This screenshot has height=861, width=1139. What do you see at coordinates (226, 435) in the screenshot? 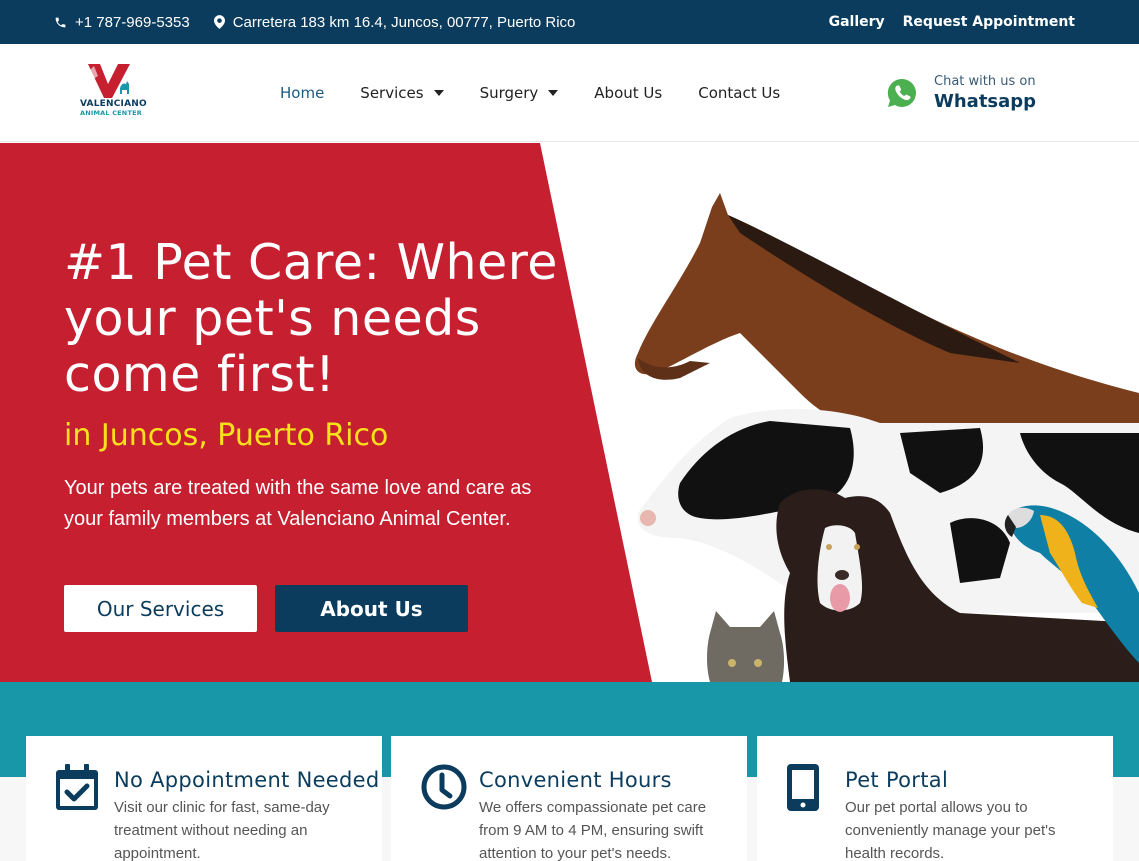
I see `hero-location: in Juncos, Puerto Rico` at bounding box center [226, 435].